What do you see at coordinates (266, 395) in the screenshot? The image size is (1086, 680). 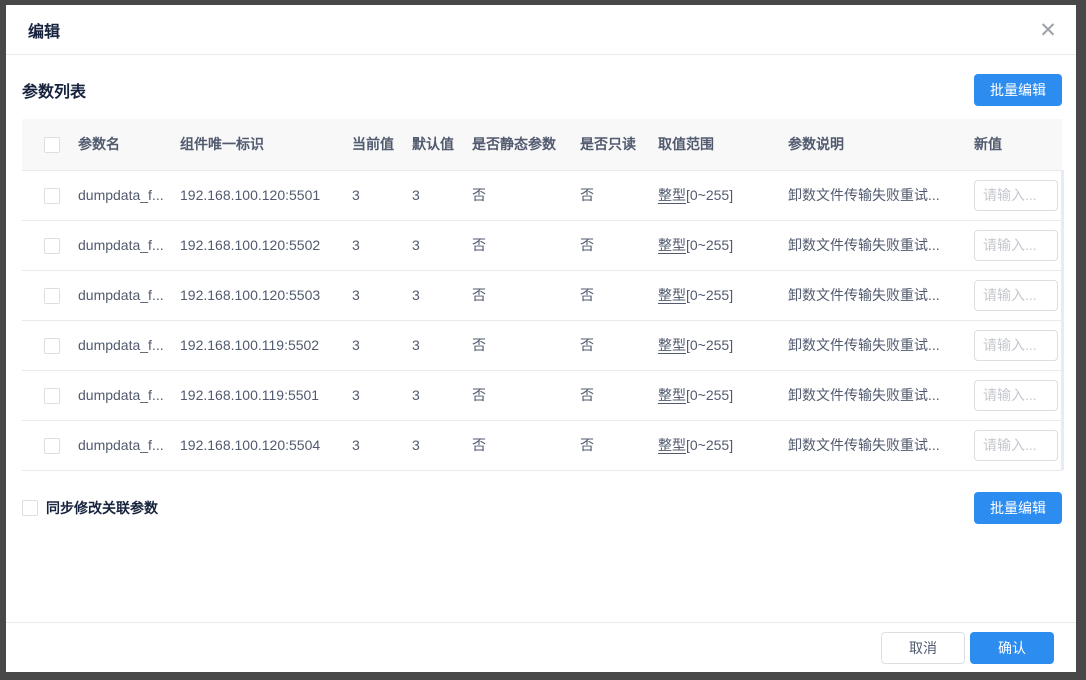 I see `component-id: 192.168.100.119:5501` at bounding box center [266, 395].